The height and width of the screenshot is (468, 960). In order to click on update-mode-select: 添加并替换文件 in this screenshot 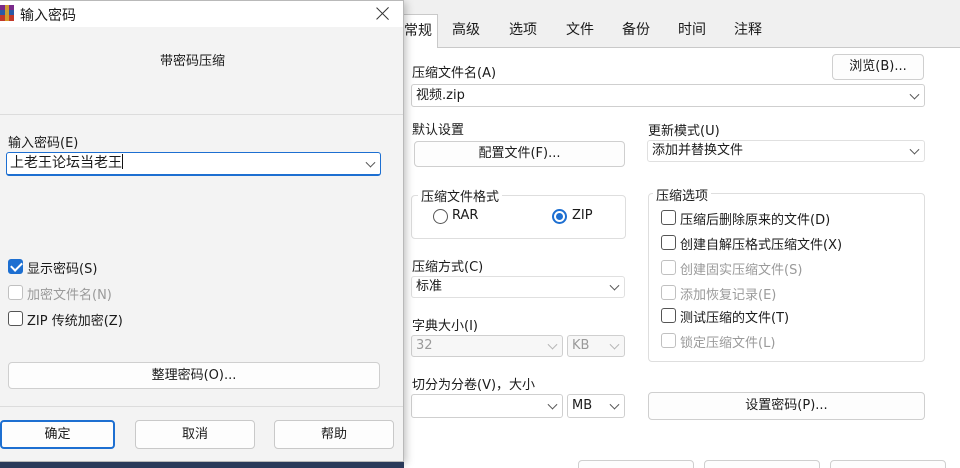, I will do `click(786, 151)`.